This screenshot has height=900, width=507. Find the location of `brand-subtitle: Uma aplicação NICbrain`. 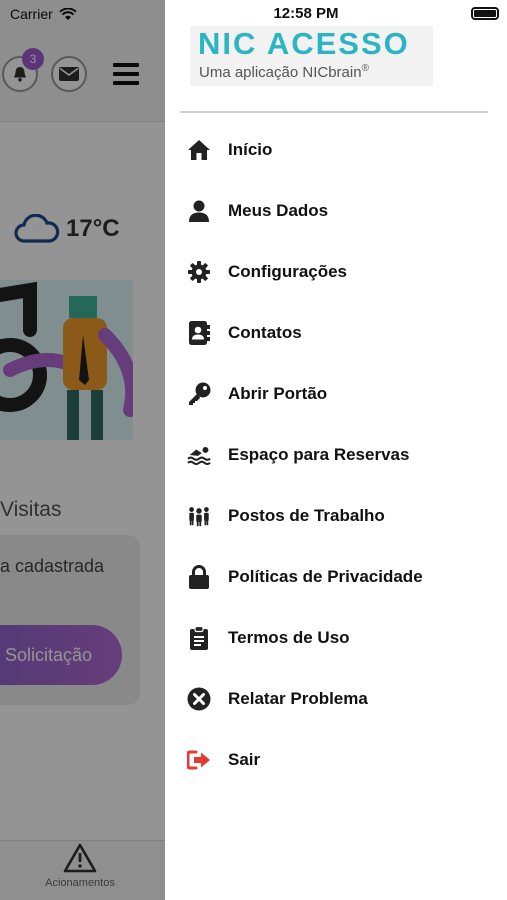

brand-subtitle: Uma aplicação NICbrain is located at coordinates (280, 72).